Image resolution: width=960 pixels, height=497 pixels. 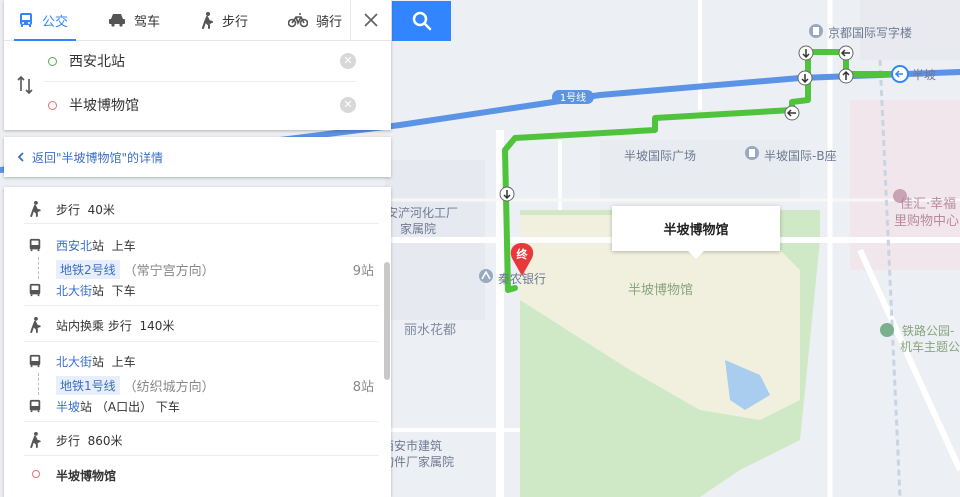 What do you see at coordinates (661, 290) in the screenshot?
I see `map-label-museum-area: 半坡博物馆` at bounding box center [661, 290].